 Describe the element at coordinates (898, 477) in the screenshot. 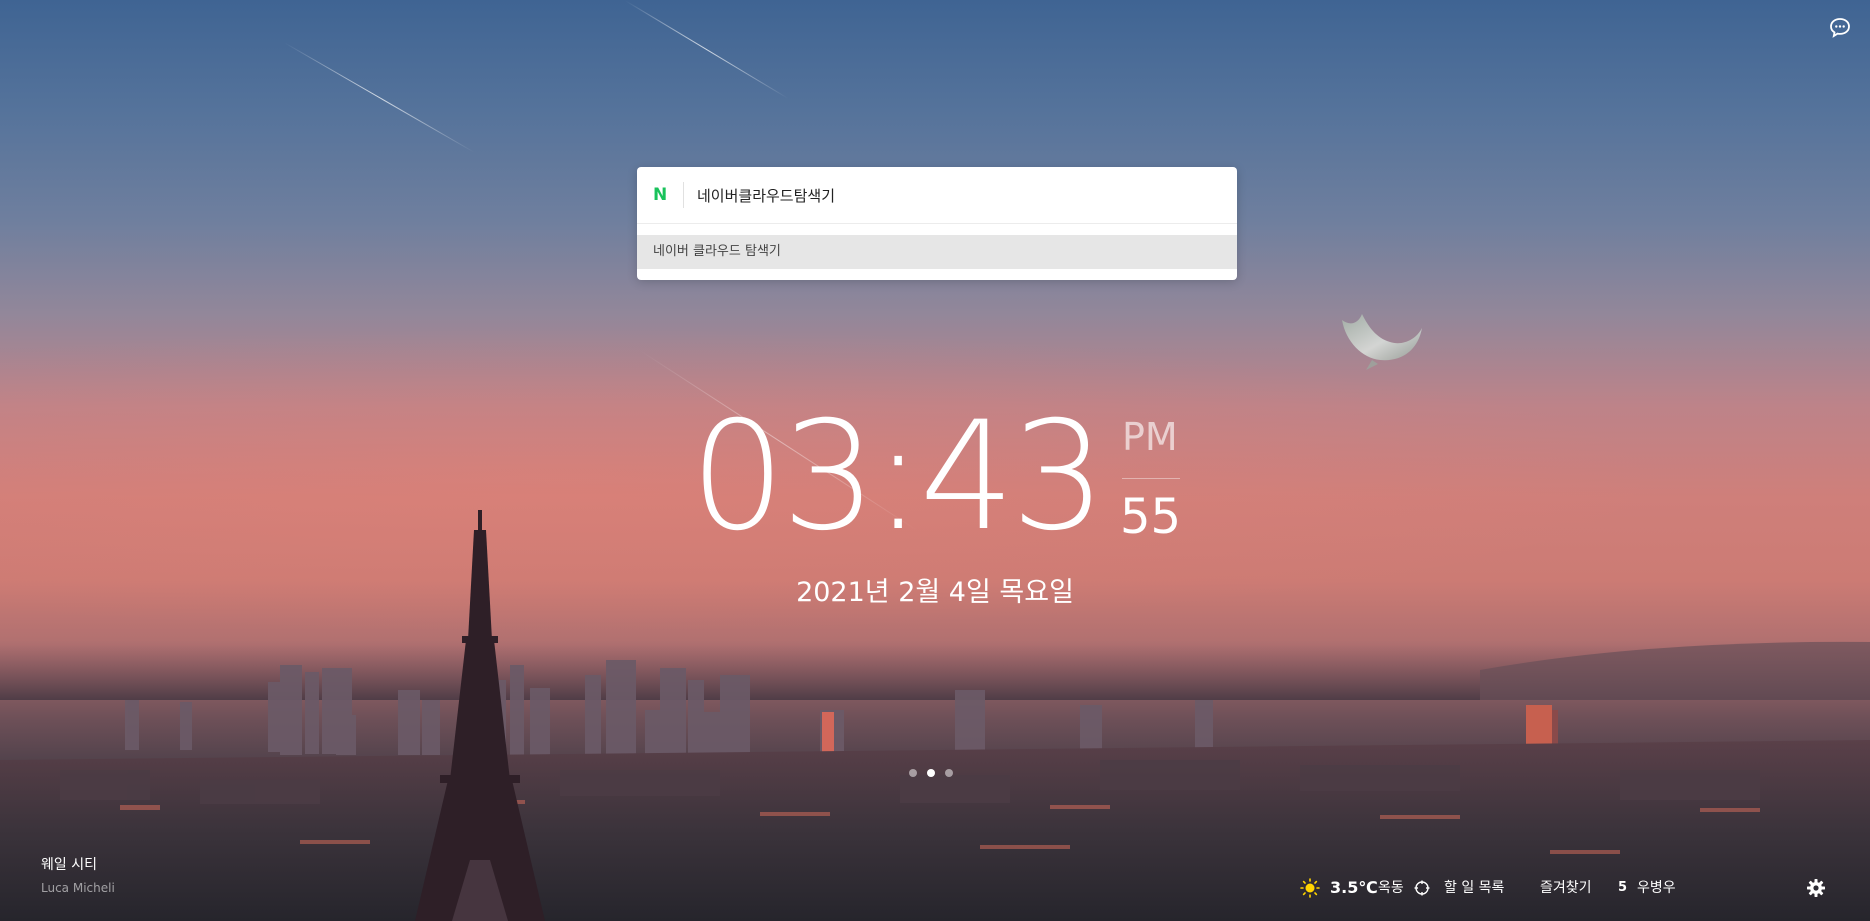

I see `clock-time: 03:43` at that location.